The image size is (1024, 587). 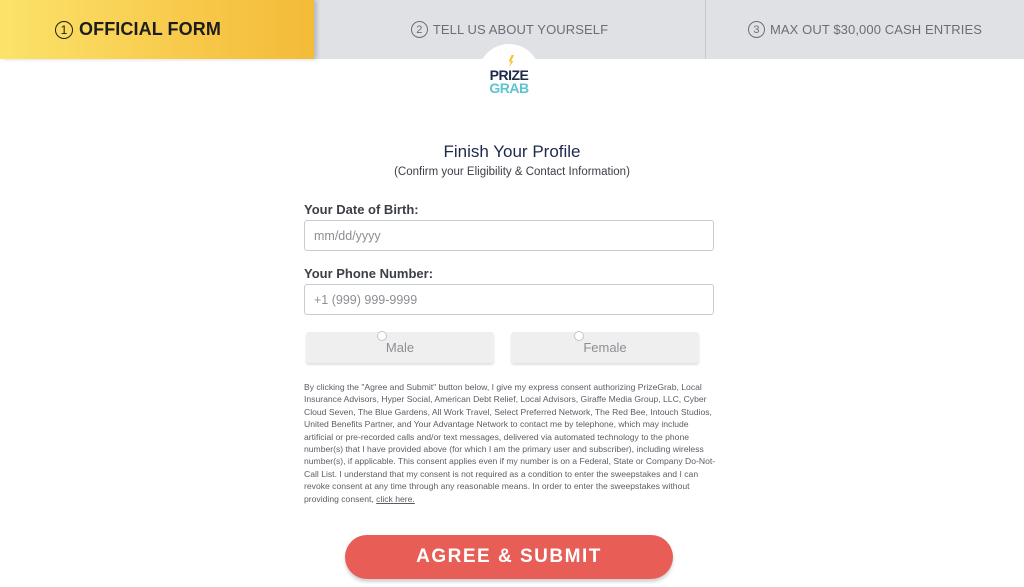 What do you see at coordinates (511, 61) in the screenshot?
I see `bolt-icon` at bounding box center [511, 61].